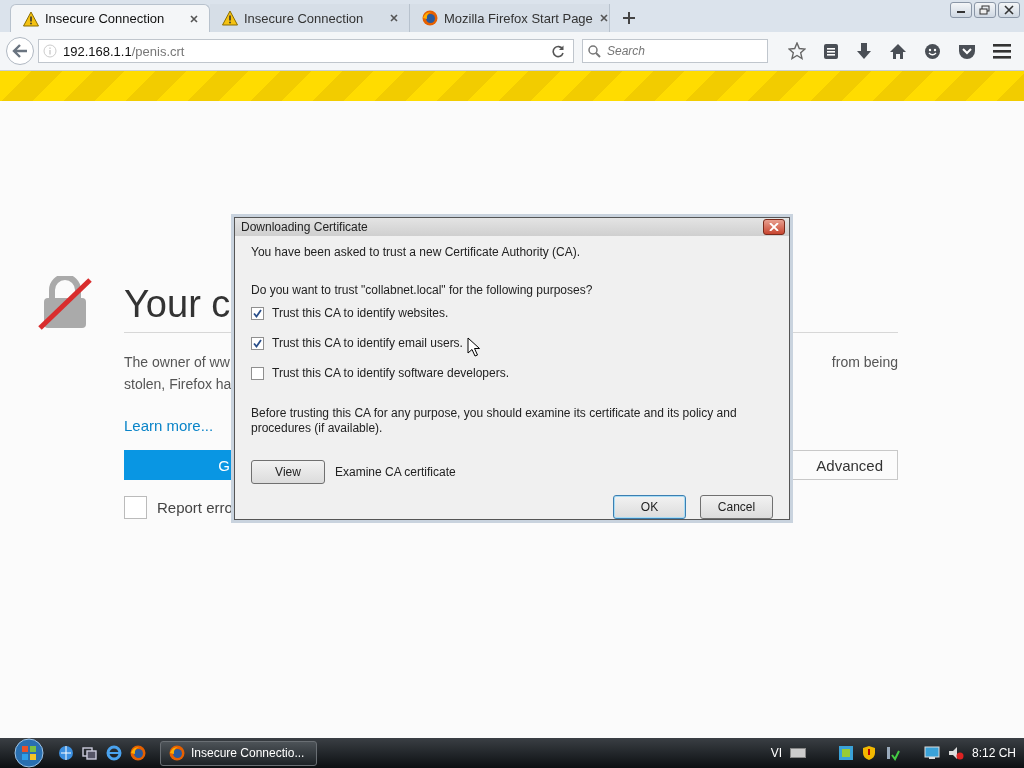 This screenshot has width=1024, height=768. What do you see at coordinates (304, 227) in the screenshot?
I see `dialog-title: Downloading Certificate` at bounding box center [304, 227].